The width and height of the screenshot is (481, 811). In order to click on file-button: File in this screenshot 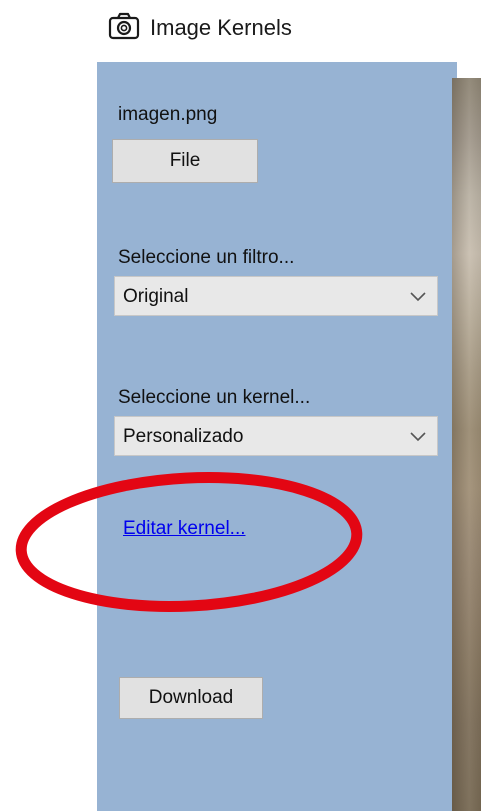, I will do `click(185, 161)`.